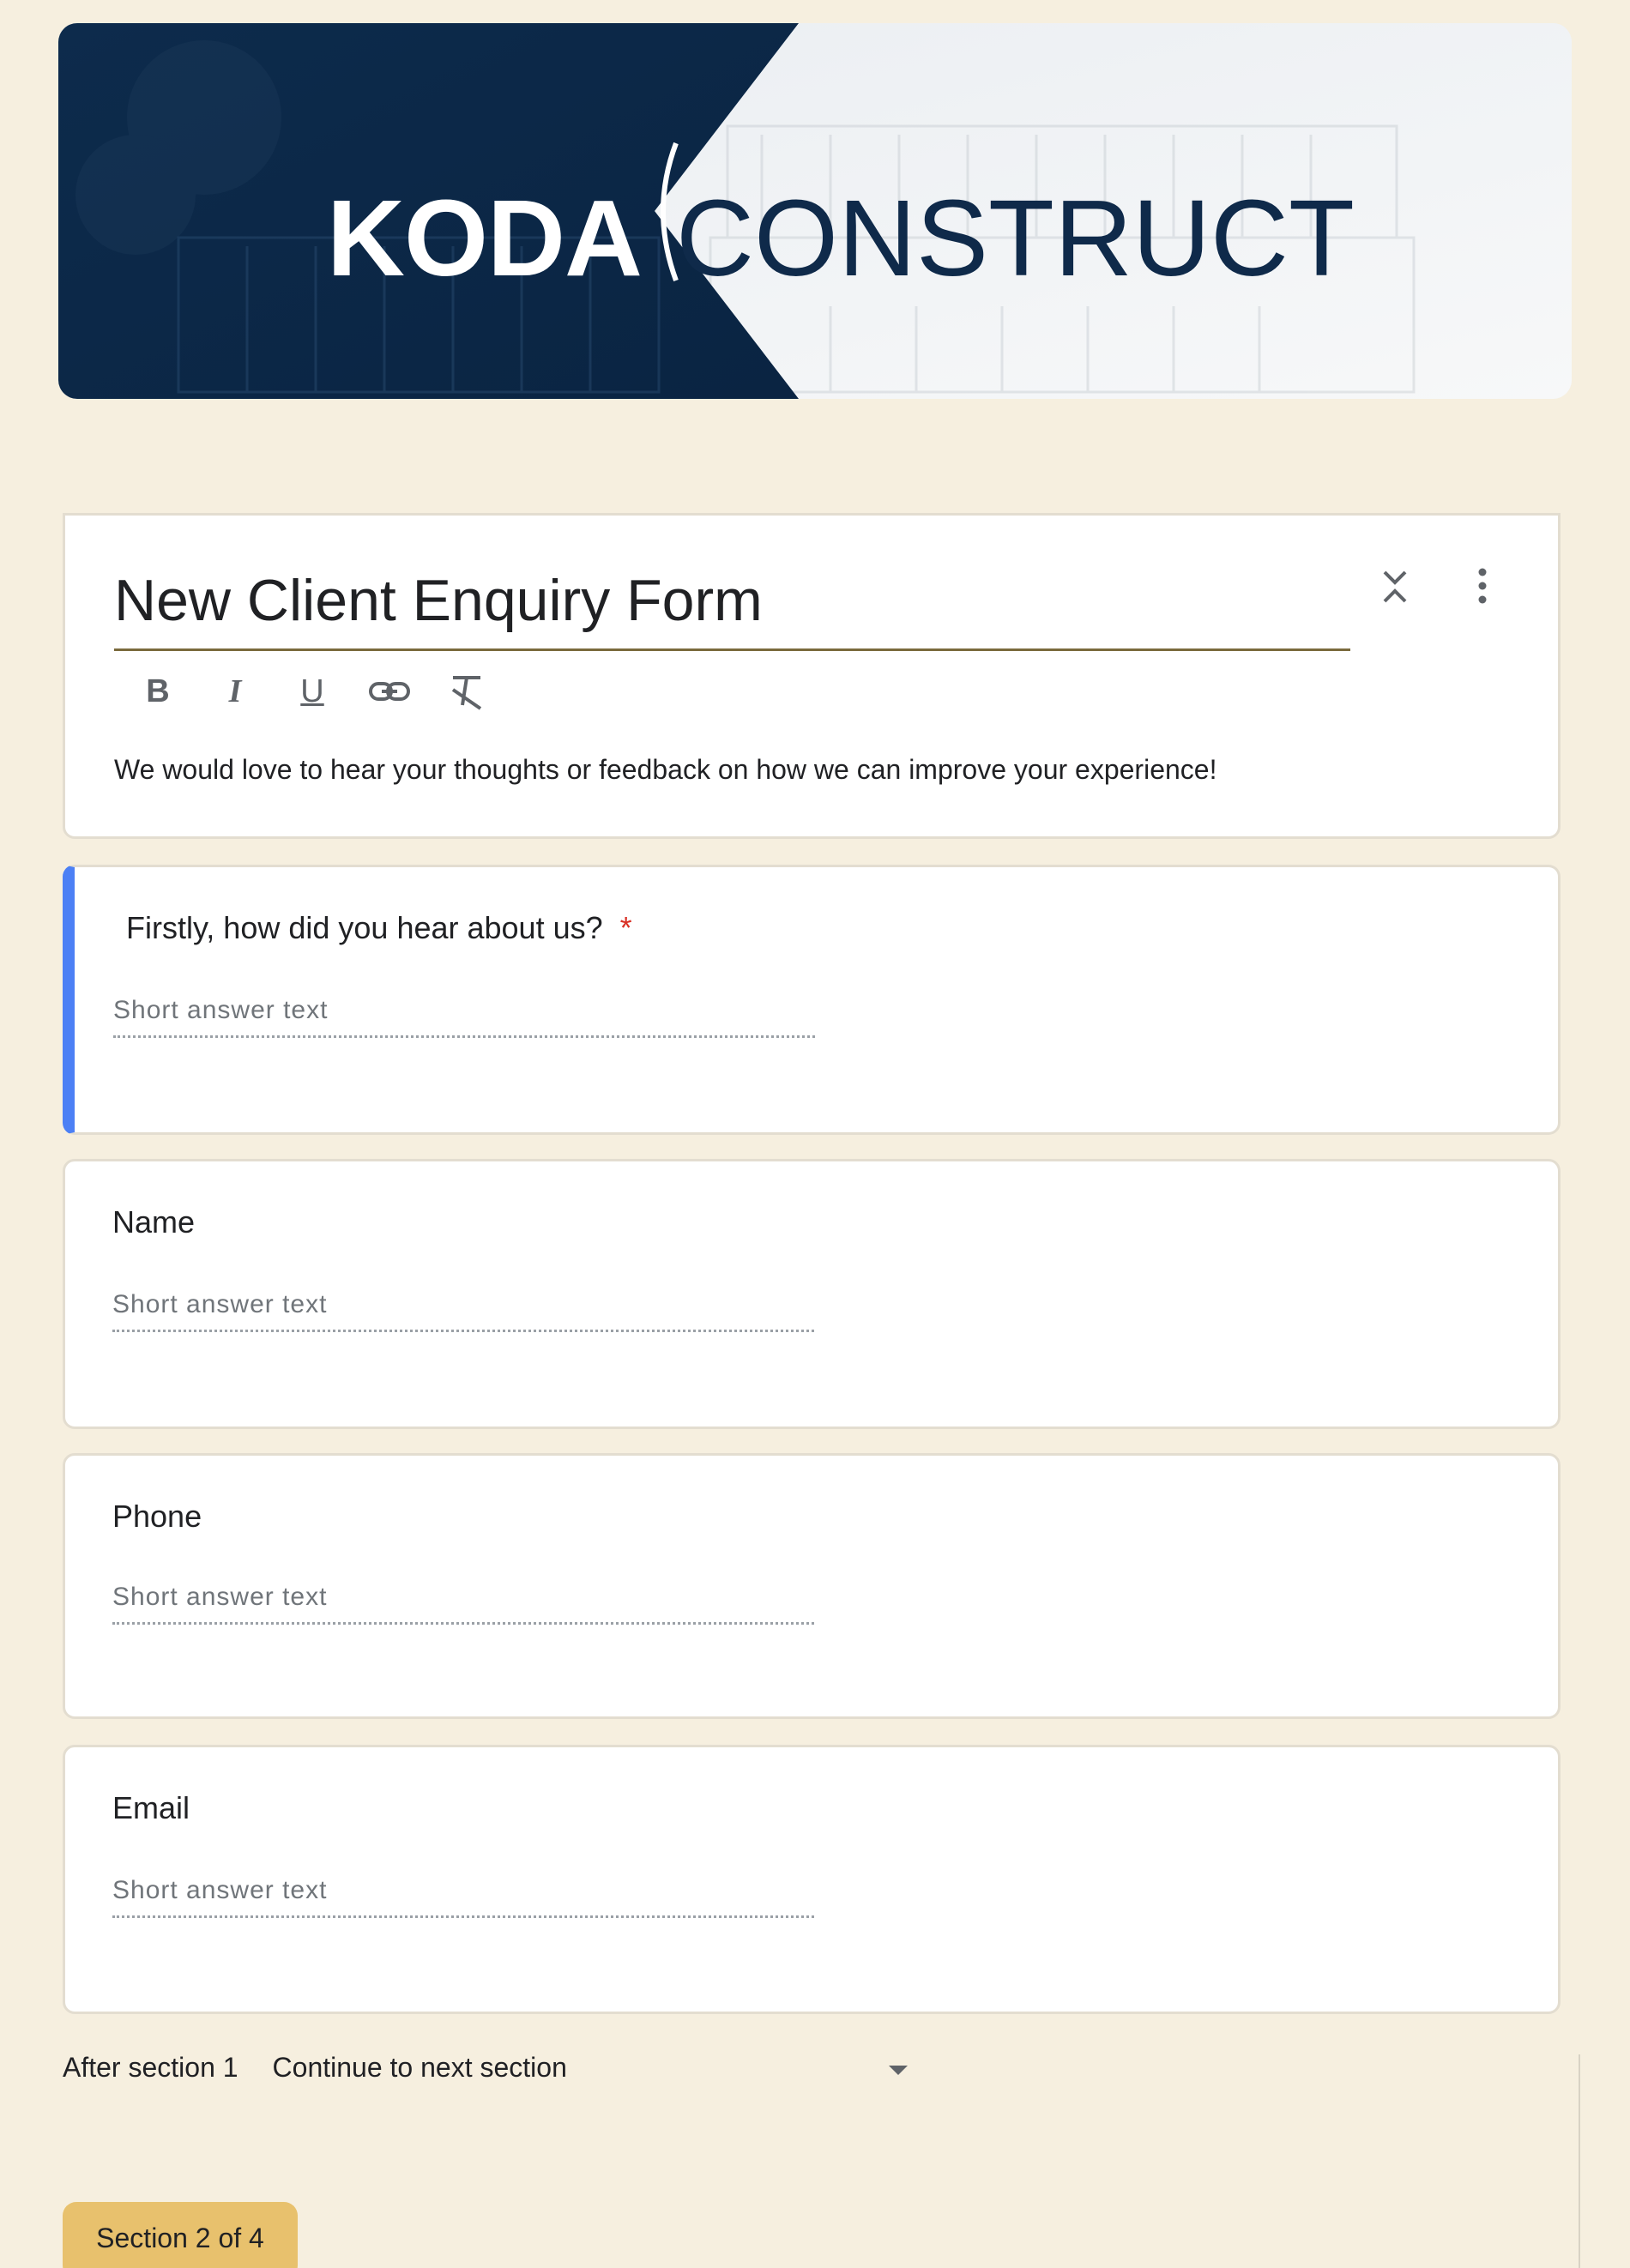 This screenshot has height=2268, width=1630. Describe the element at coordinates (180, 2235) in the screenshot. I see `section-badge: Section 2 of 4` at that location.